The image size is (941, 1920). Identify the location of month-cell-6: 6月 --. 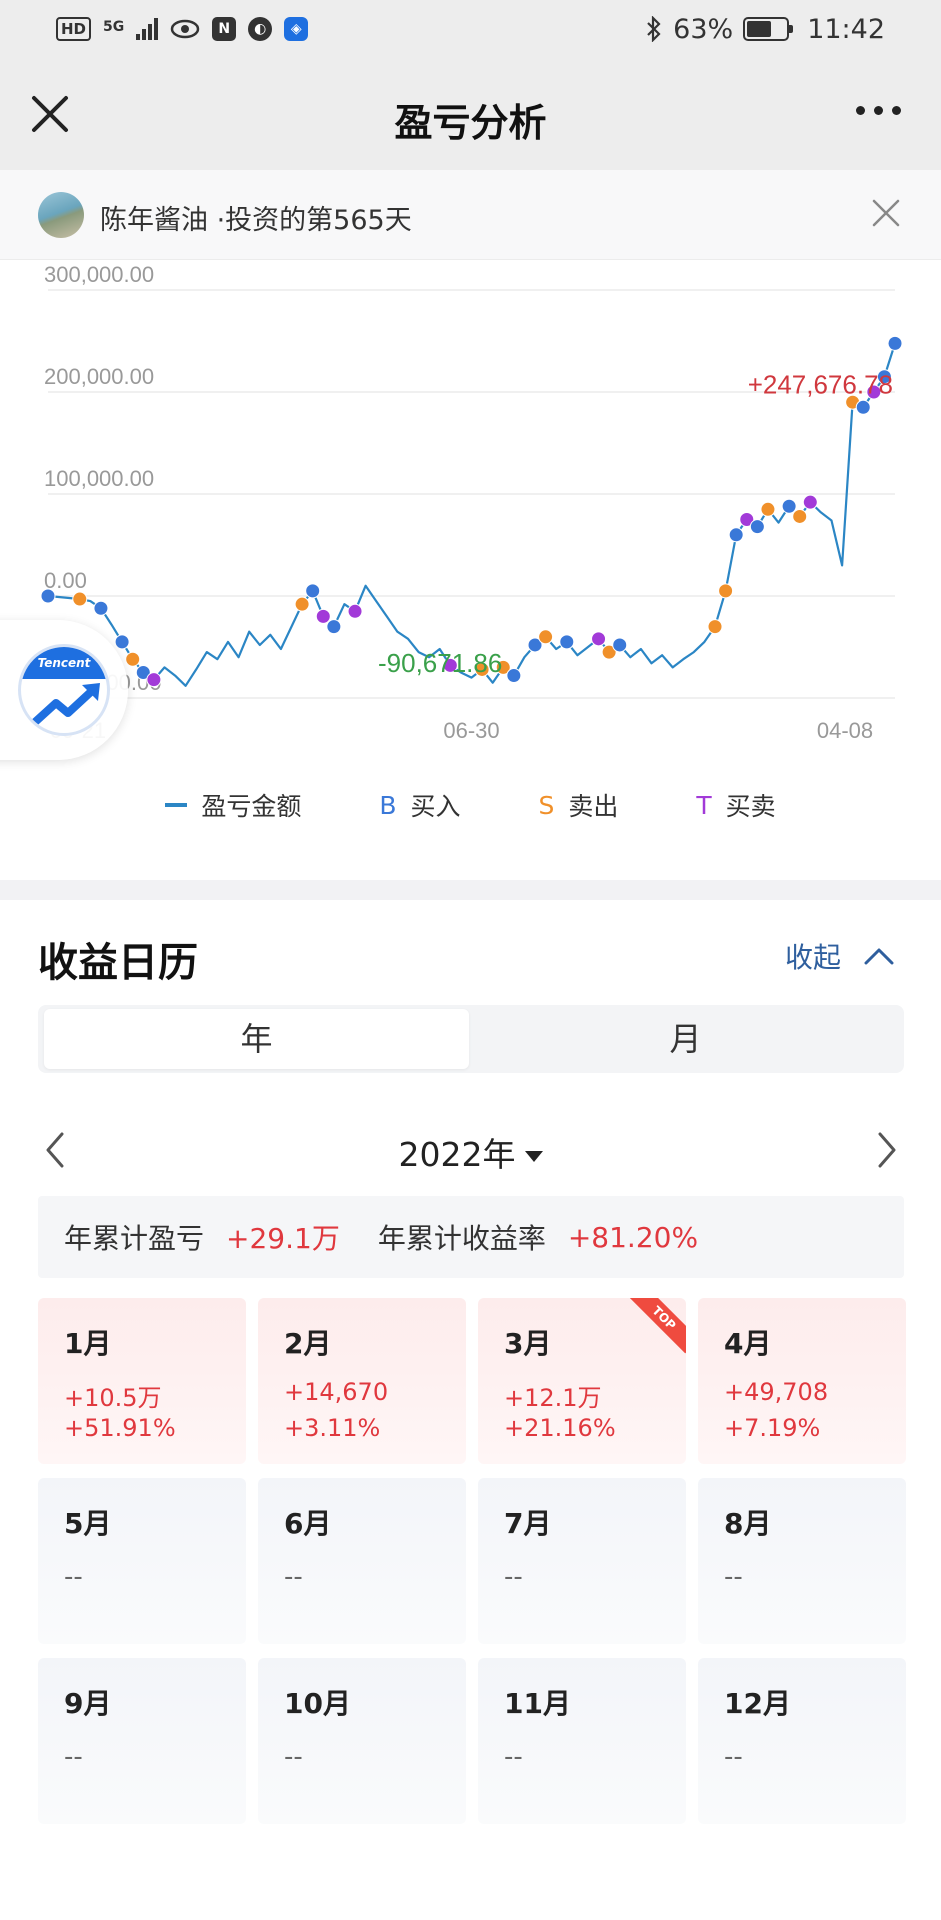
(362, 1561).